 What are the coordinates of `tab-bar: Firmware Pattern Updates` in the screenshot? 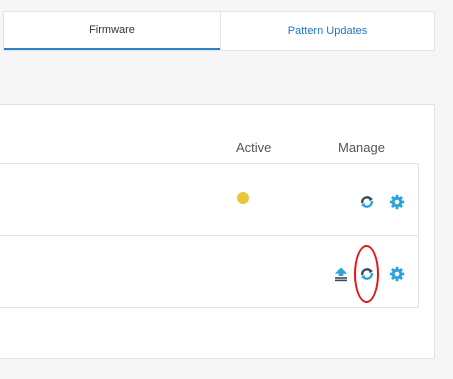 It's located at (219, 31).